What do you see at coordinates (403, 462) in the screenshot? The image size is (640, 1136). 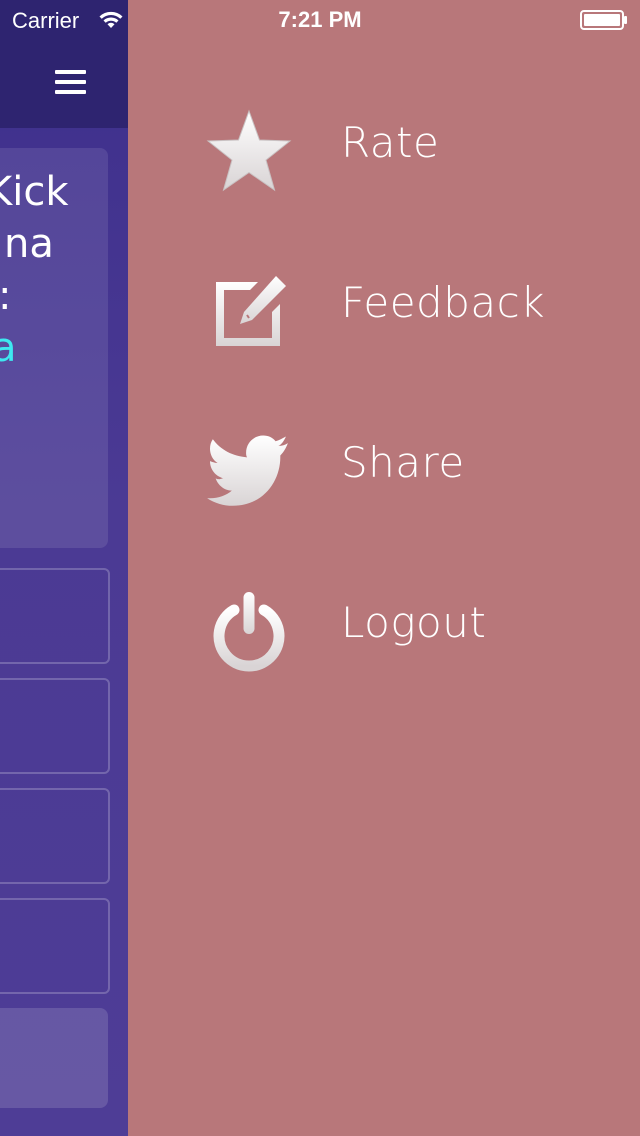 I see `menu-label-share: Share` at bounding box center [403, 462].